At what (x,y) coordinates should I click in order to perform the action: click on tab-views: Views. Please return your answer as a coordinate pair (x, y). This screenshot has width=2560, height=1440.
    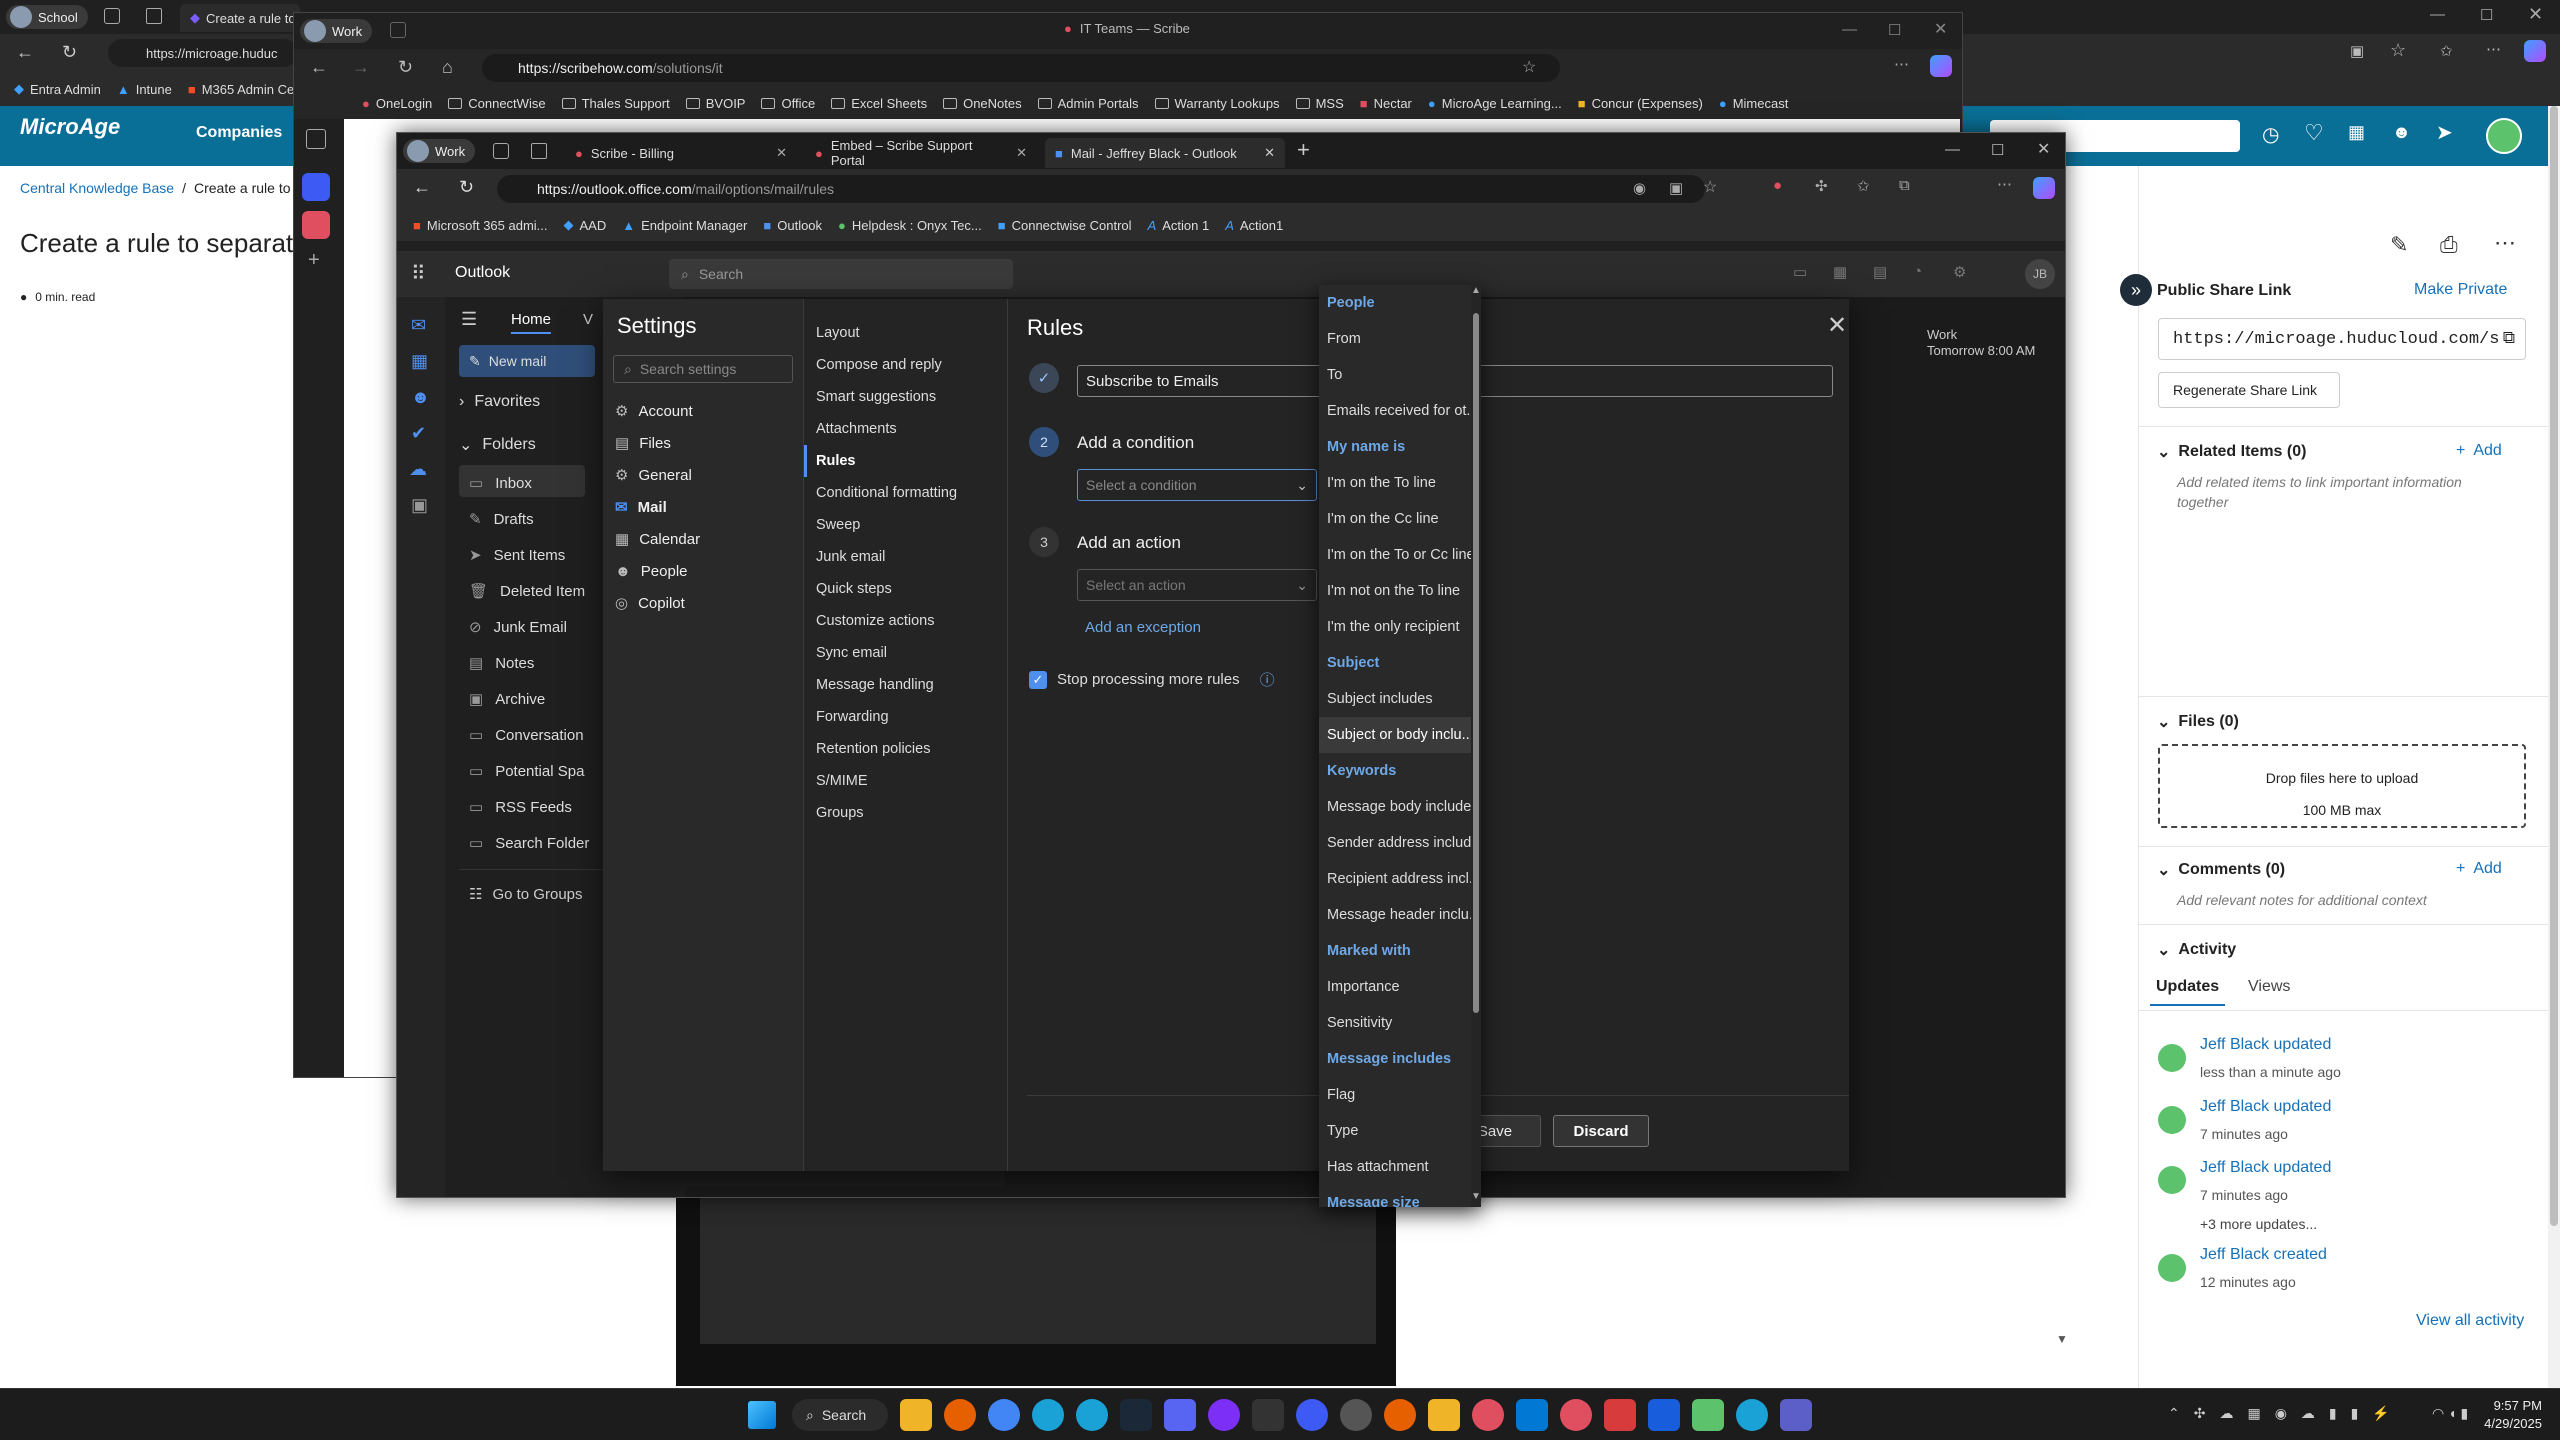
    Looking at the image, I should click on (2269, 987).